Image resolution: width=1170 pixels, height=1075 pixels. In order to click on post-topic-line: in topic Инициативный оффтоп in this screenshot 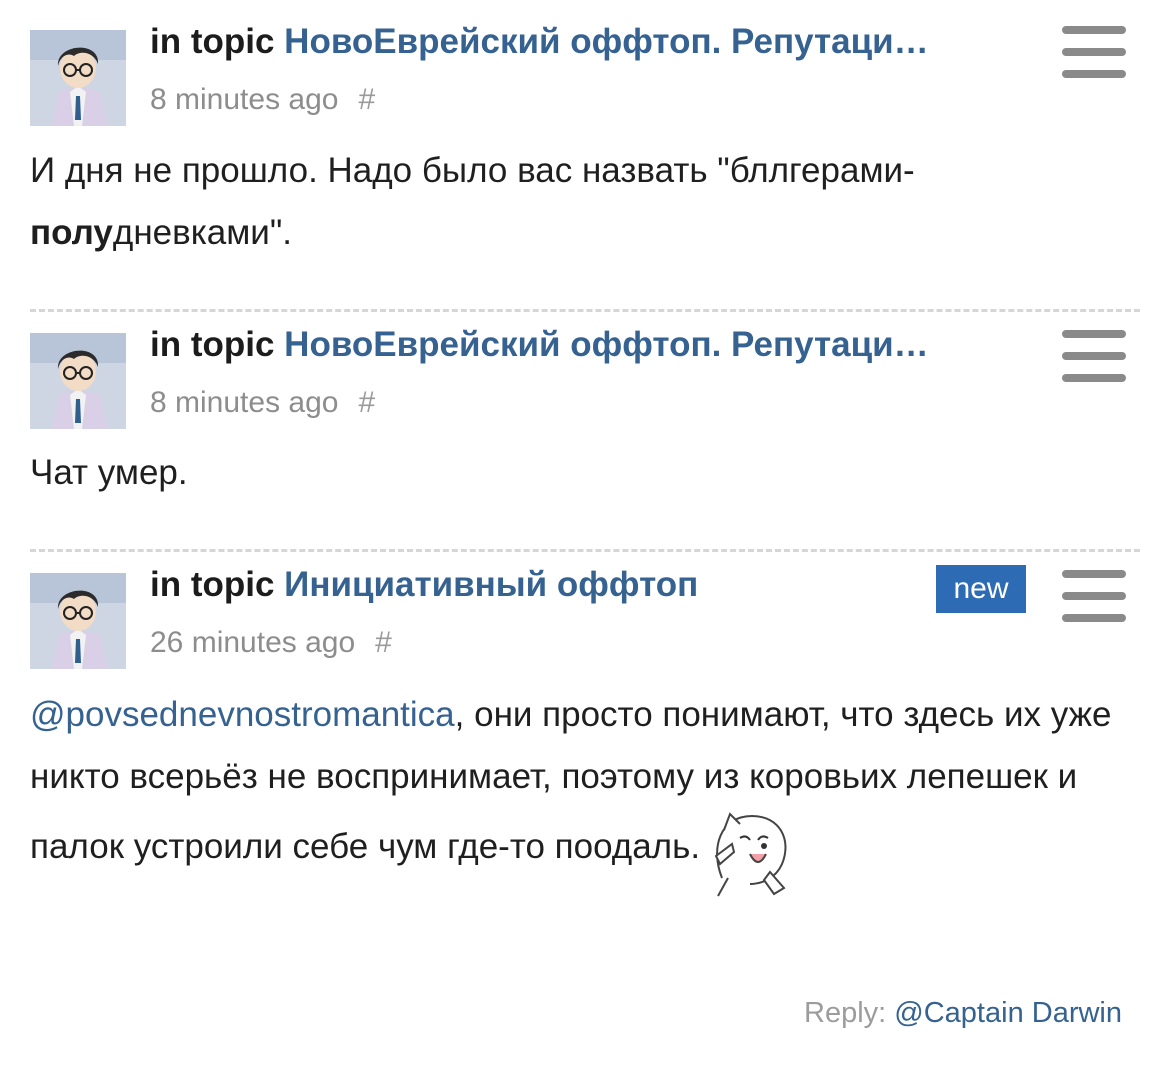, I will do `click(530, 585)`.